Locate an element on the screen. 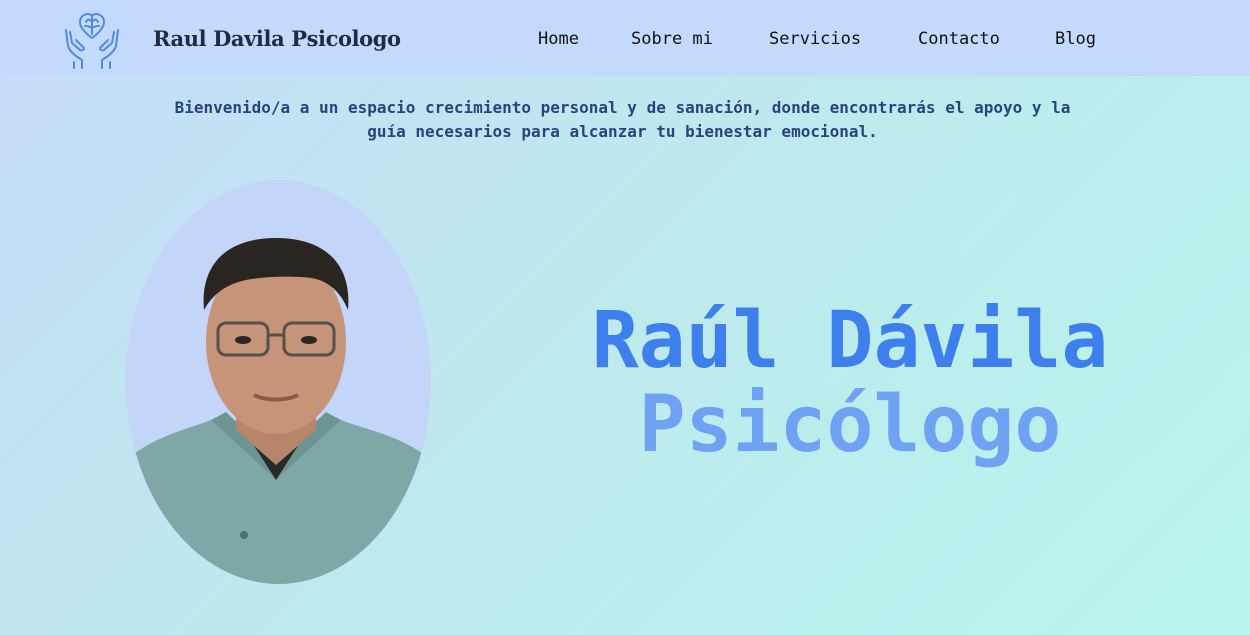 The height and width of the screenshot is (635, 1250). hero-name: Raúl Dávila is located at coordinates (850, 341).